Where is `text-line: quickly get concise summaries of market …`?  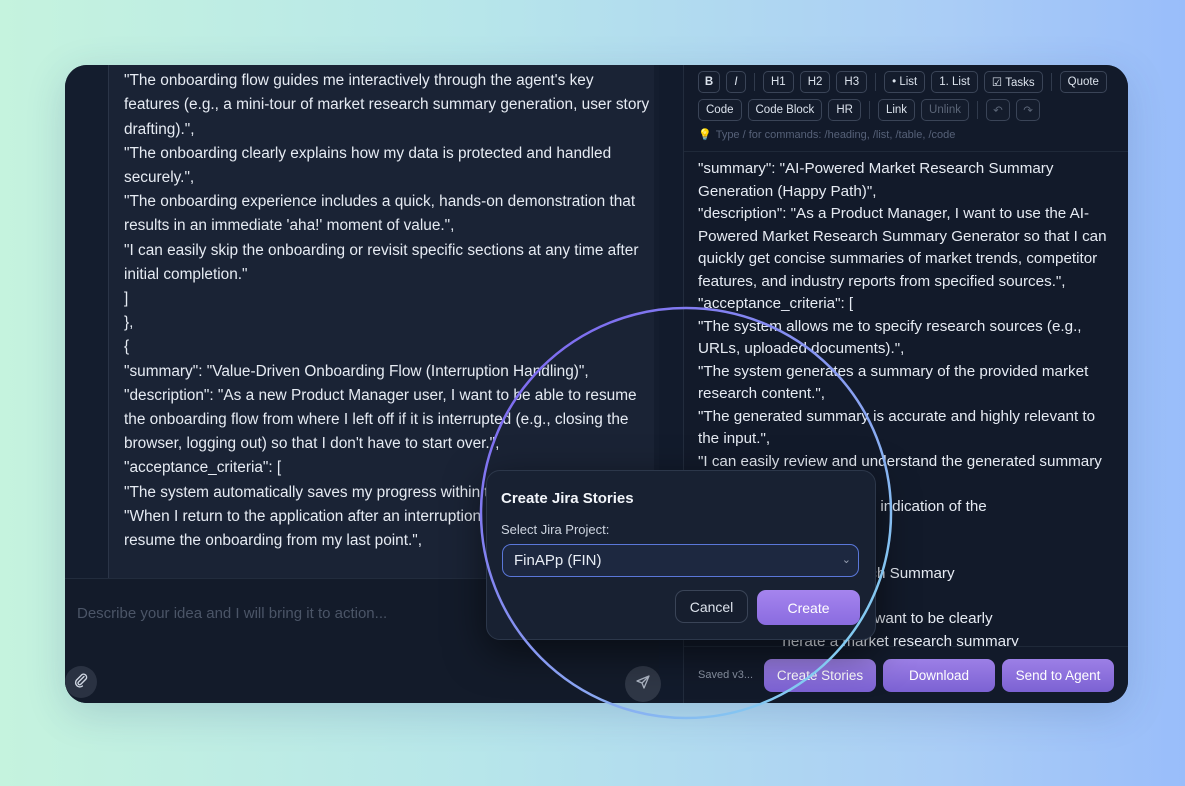 text-line: quickly get concise summaries of market … is located at coordinates (898, 258).